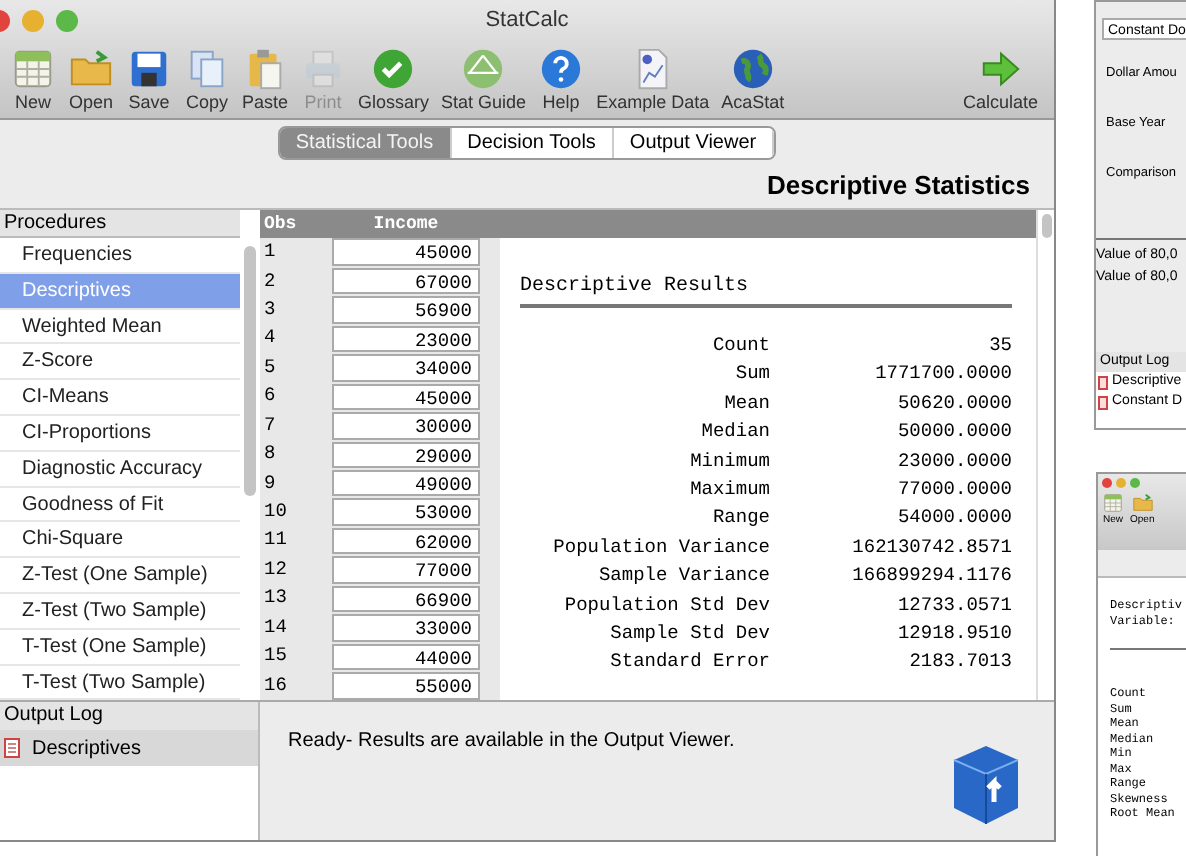 The height and width of the screenshot is (856, 1186). I want to click on panel-header: Output Log, so click(129, 716).